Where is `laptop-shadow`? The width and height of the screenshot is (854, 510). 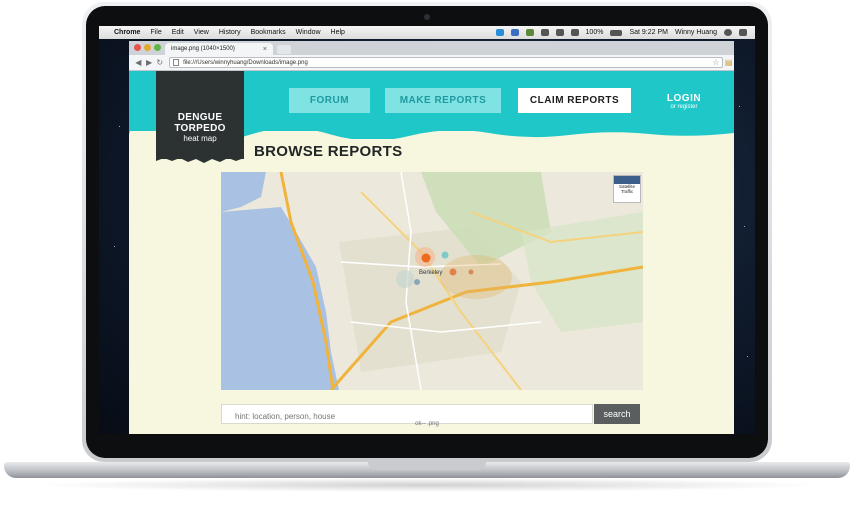 laptop-shadow is located at coordinates (427, 485).